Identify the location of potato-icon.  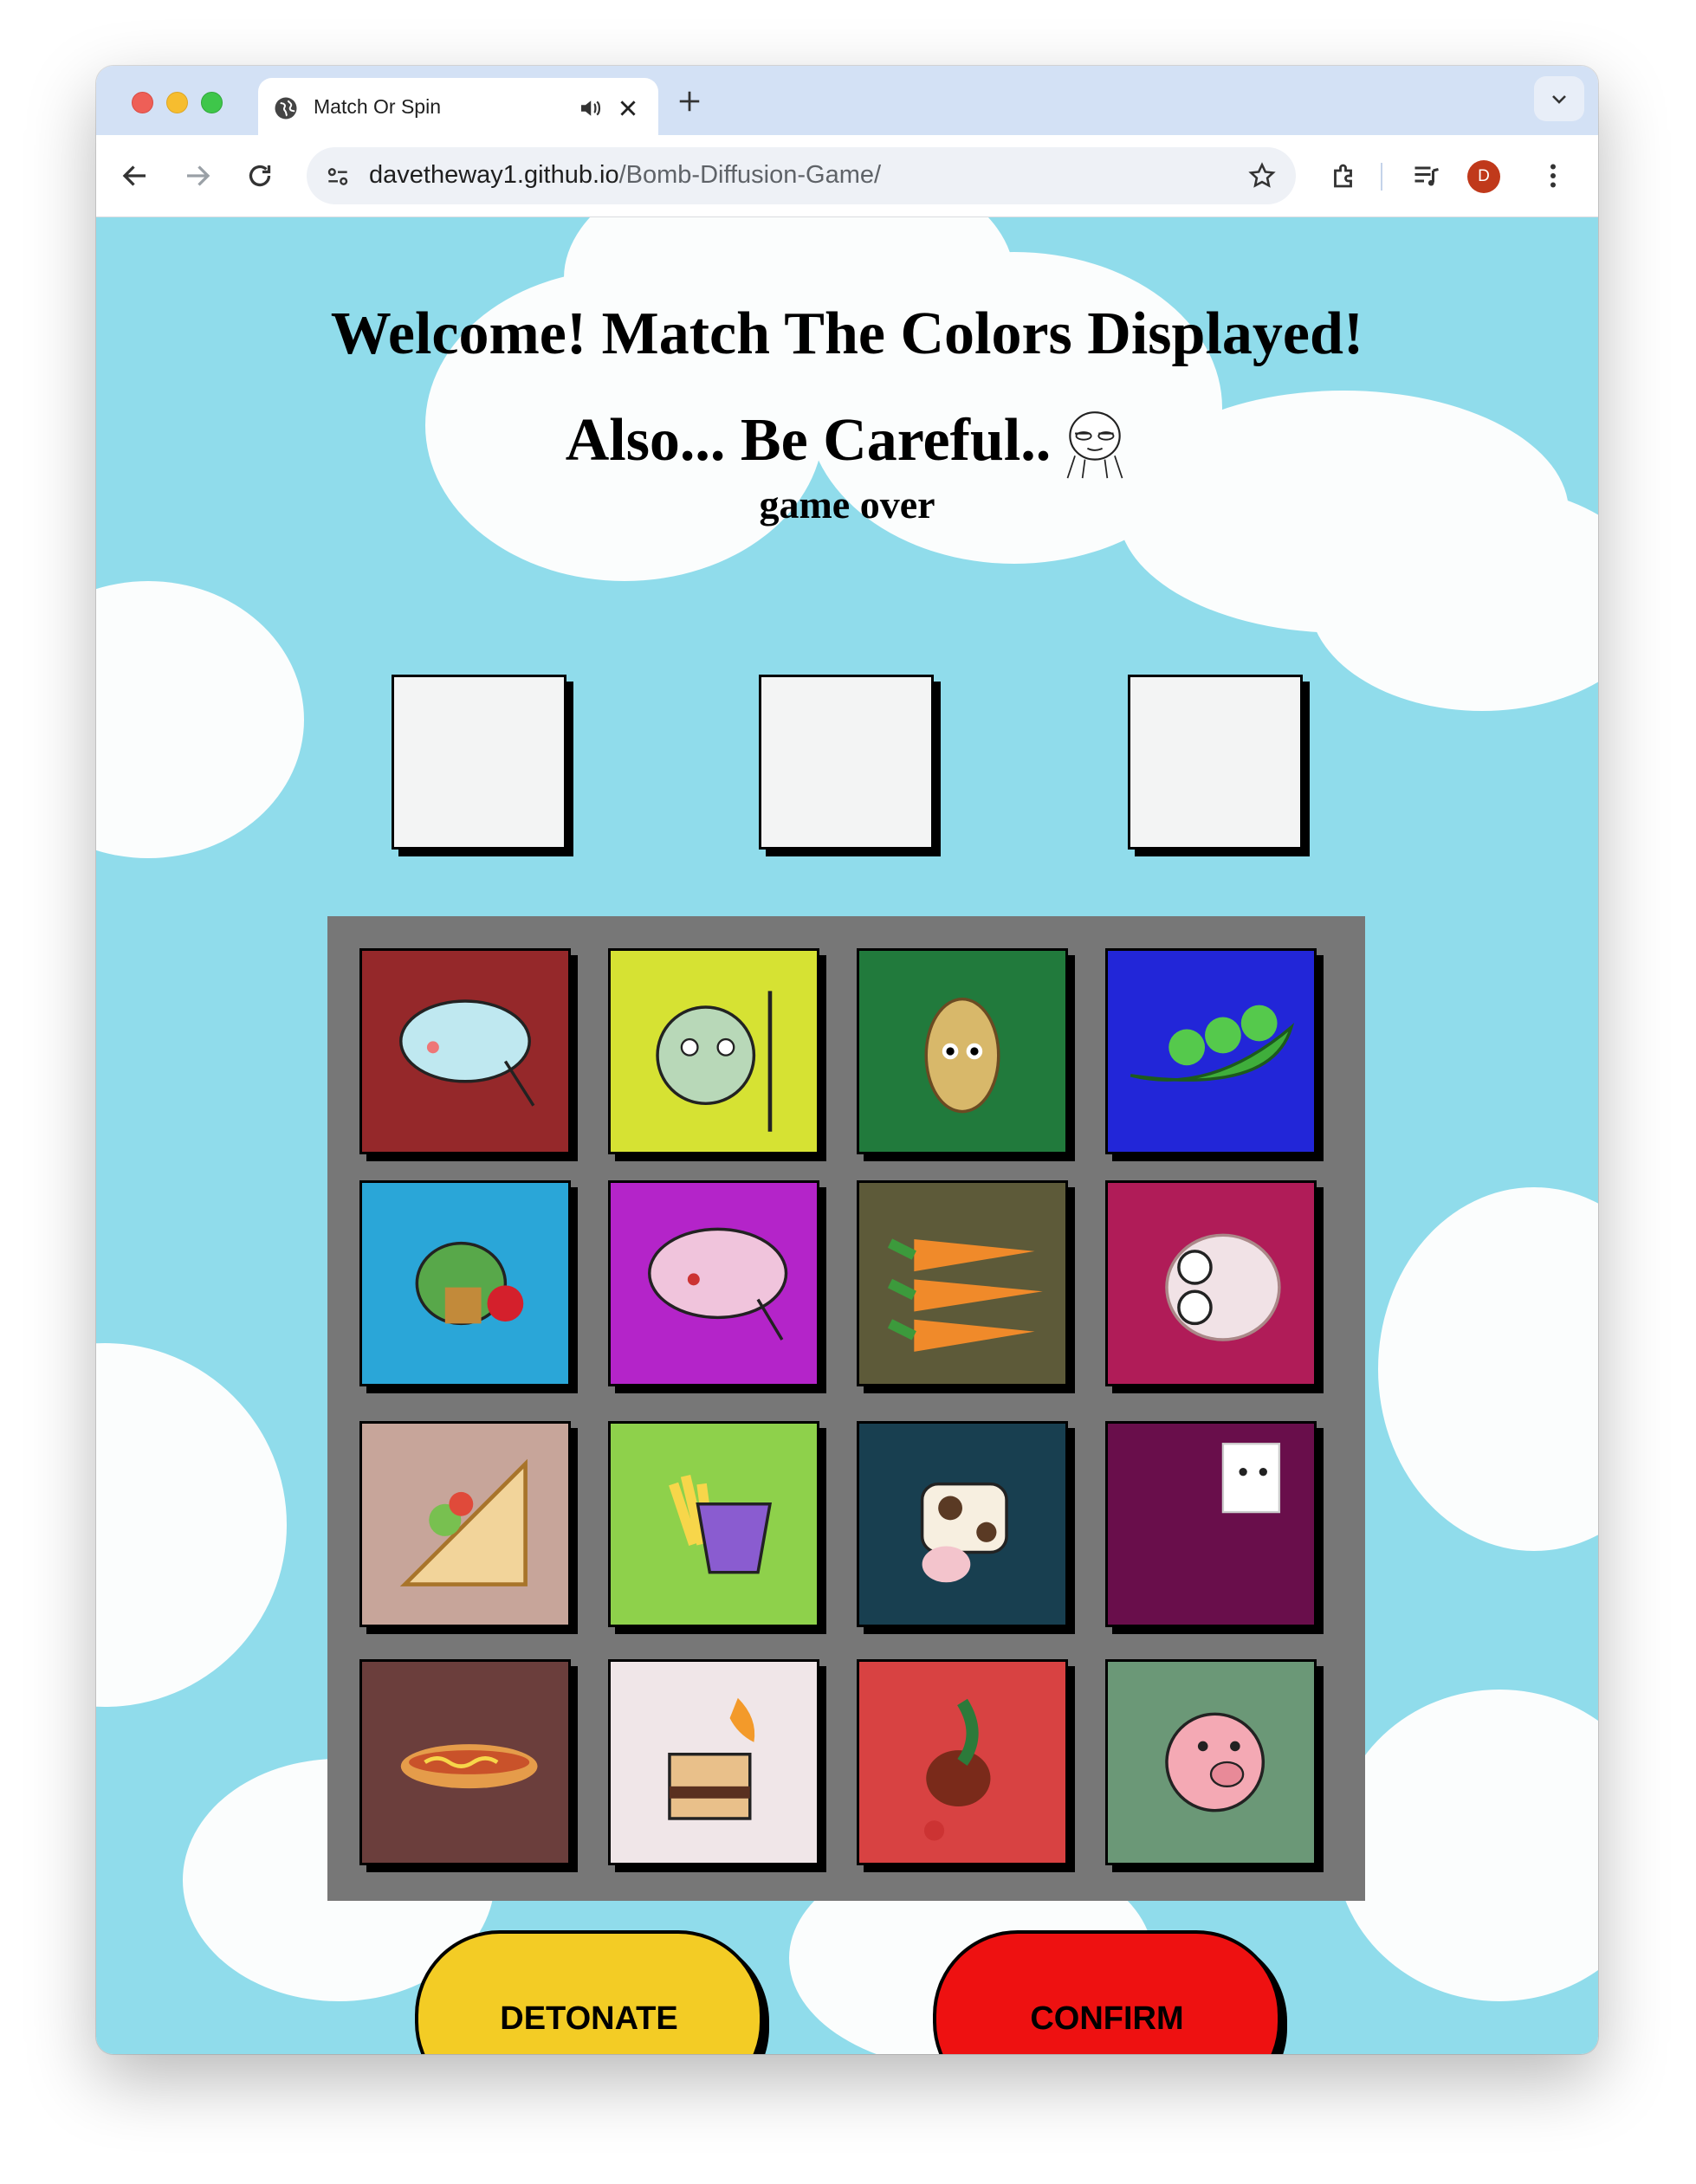
(962, 1055).